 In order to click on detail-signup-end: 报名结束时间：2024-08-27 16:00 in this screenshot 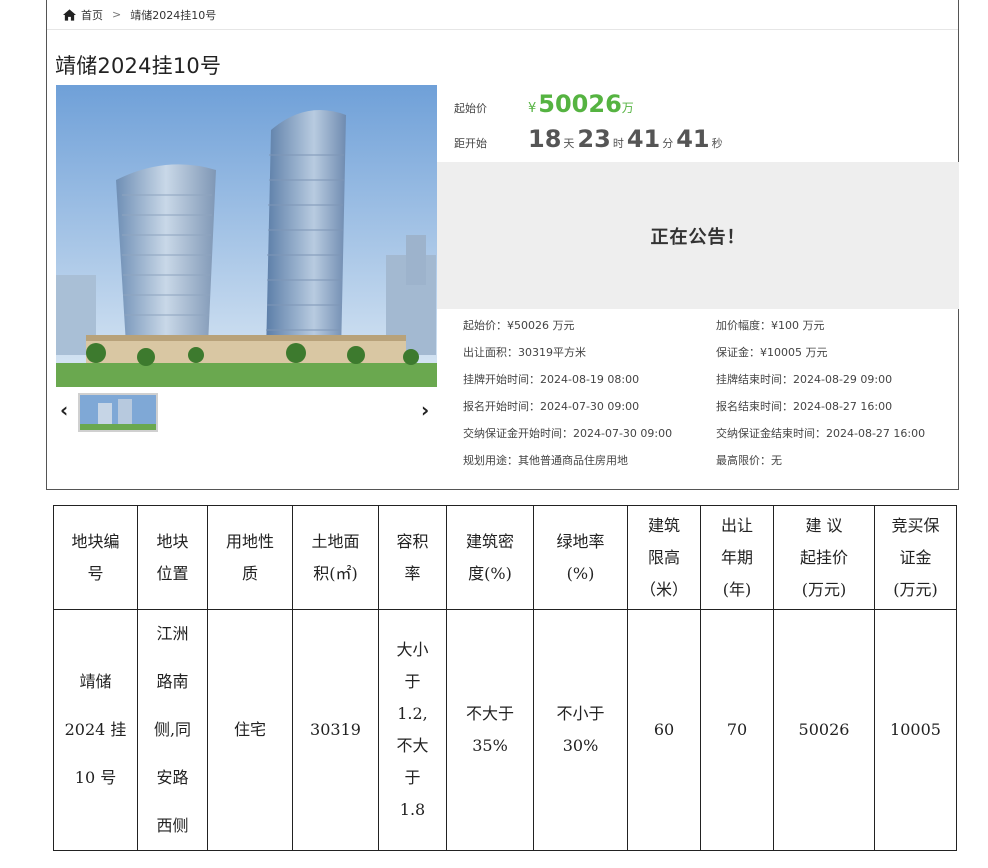, I will do `click(804, 406)`.